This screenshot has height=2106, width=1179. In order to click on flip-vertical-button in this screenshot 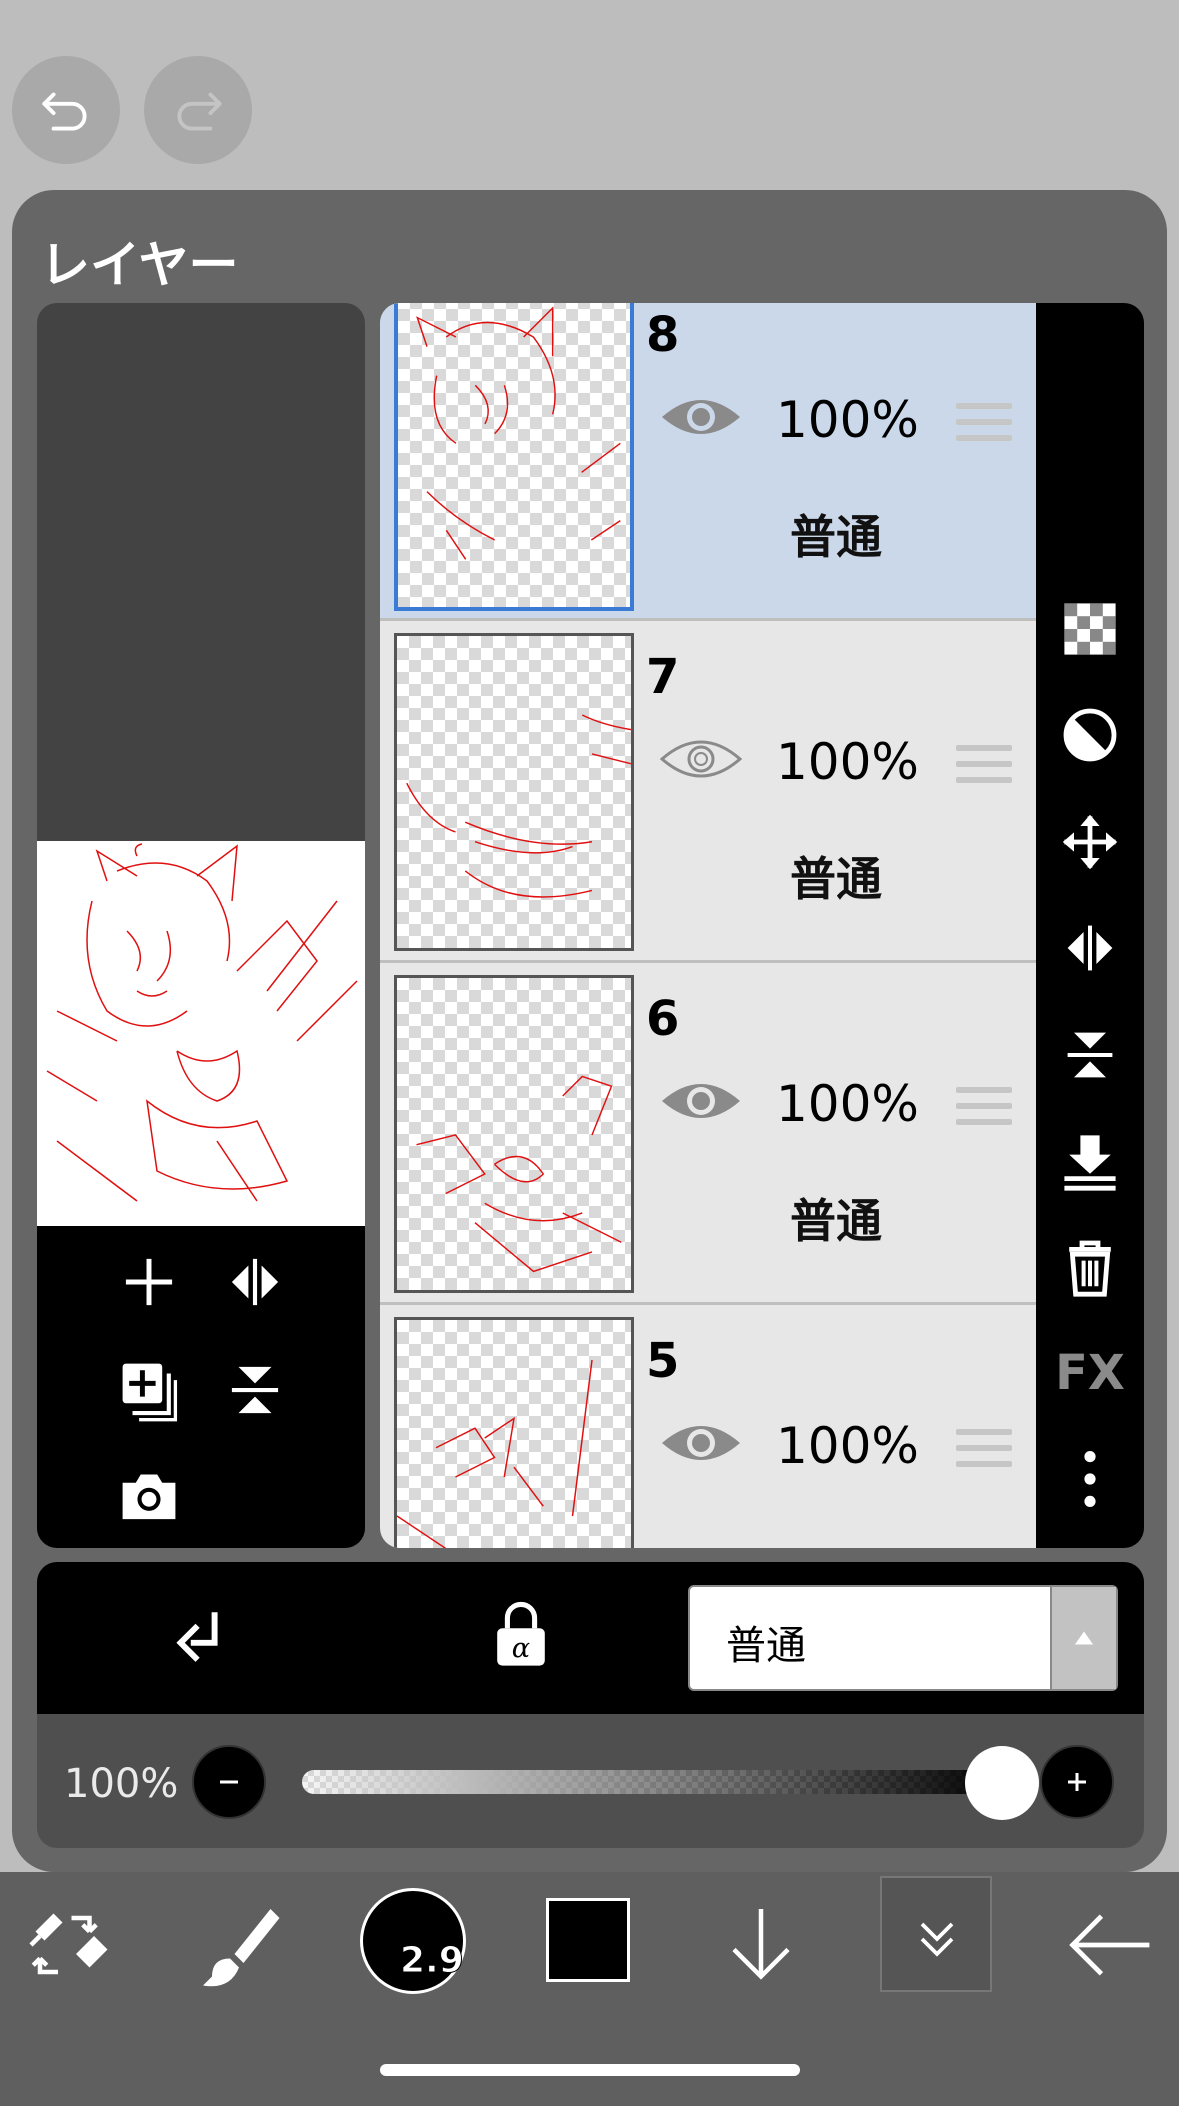, I will do `click(255, 1390)`.